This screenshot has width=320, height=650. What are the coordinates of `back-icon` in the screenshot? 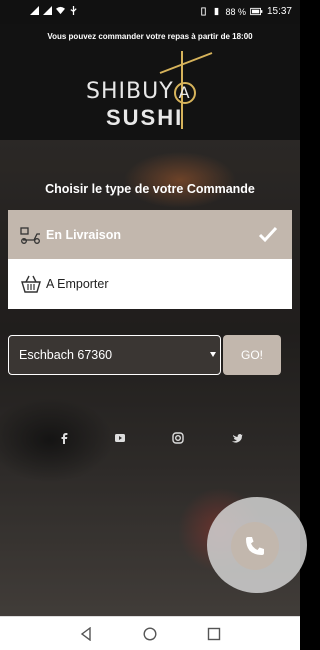 It's located at (86, 634).